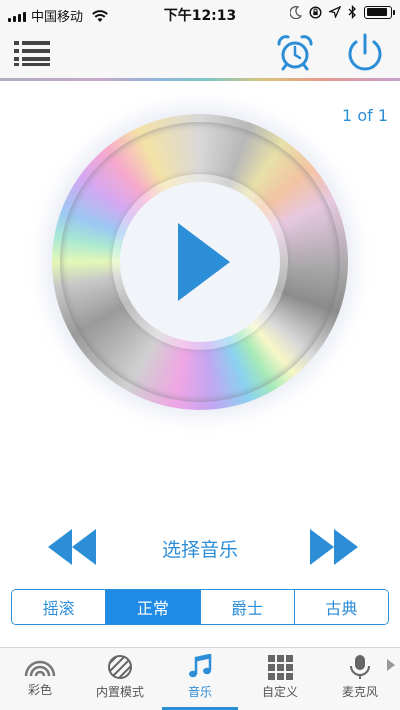 This screenshot has height=710, width=400. Describe the element at coordinates (39, 690) in the screenshot. I see `tab-color-label: 彩色` at that location.